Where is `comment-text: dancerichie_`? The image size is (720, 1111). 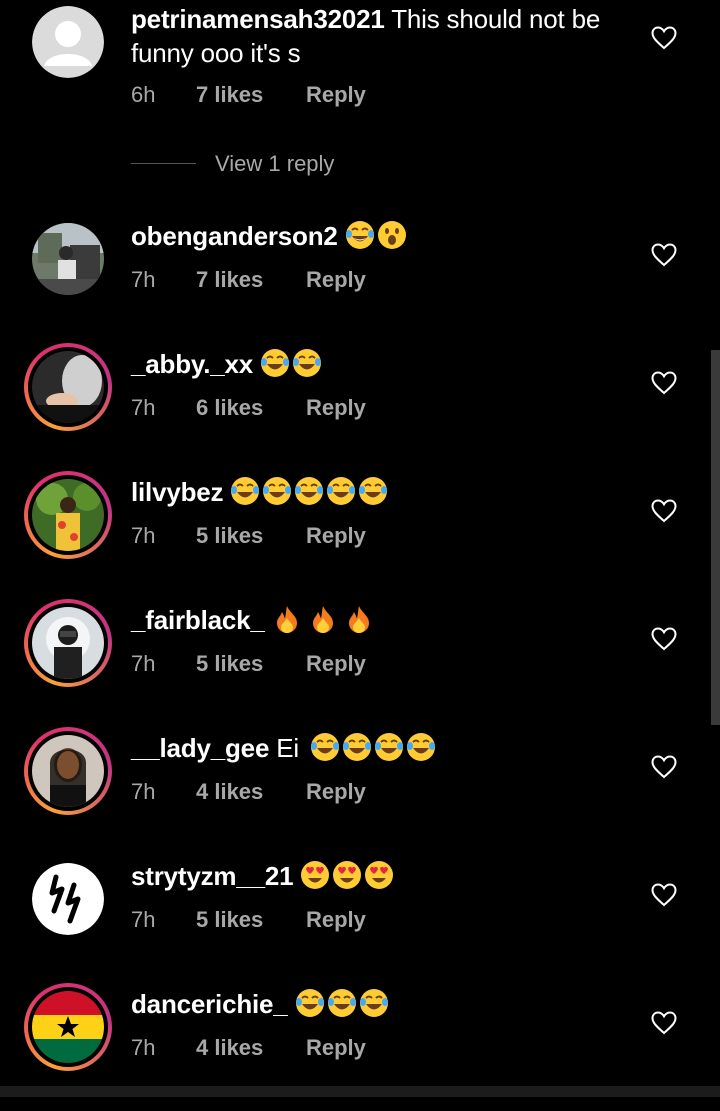
comment-text: dancerichie_ is located at coordinates (370, 1004).